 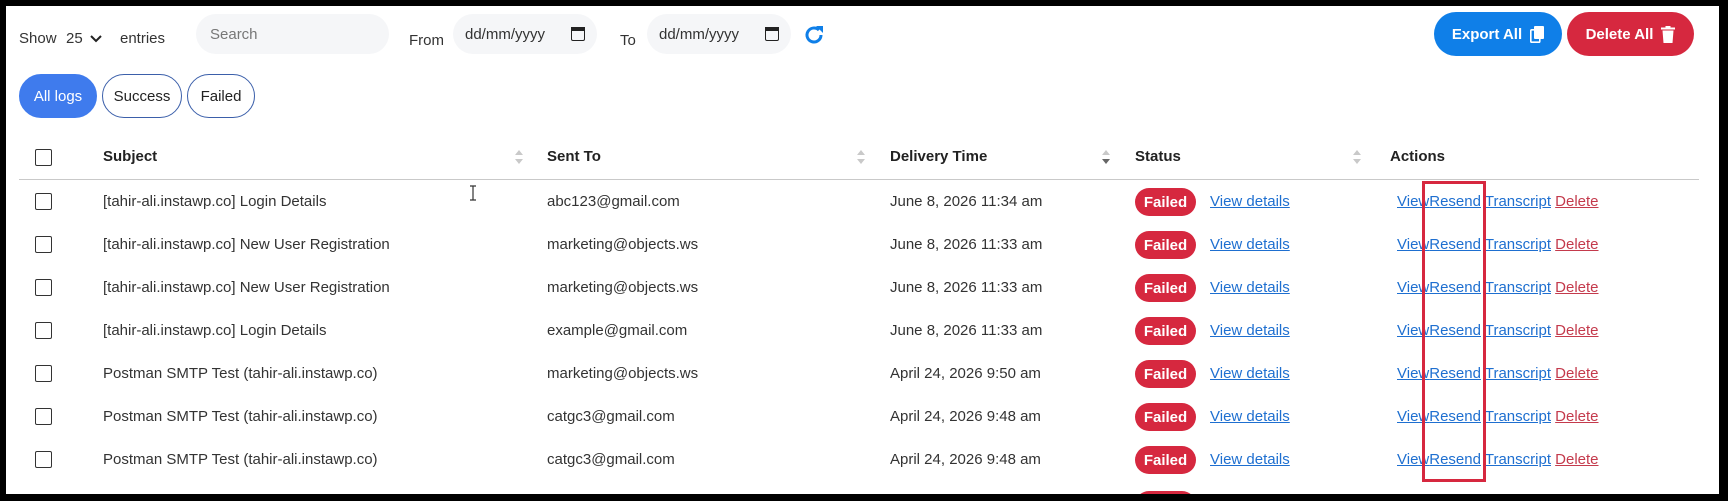 What do you see at coordinates (74, 38) in the screenshot?
I see `entries-select-value: 25` at bounding box center [74, 38].